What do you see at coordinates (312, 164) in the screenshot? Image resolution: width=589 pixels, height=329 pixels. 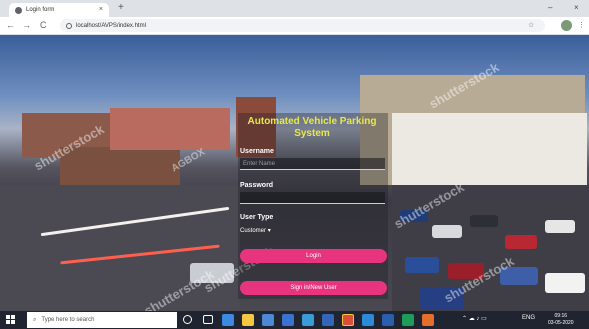 I see `username-input: Enter Name` at bounding box center [312, 164].